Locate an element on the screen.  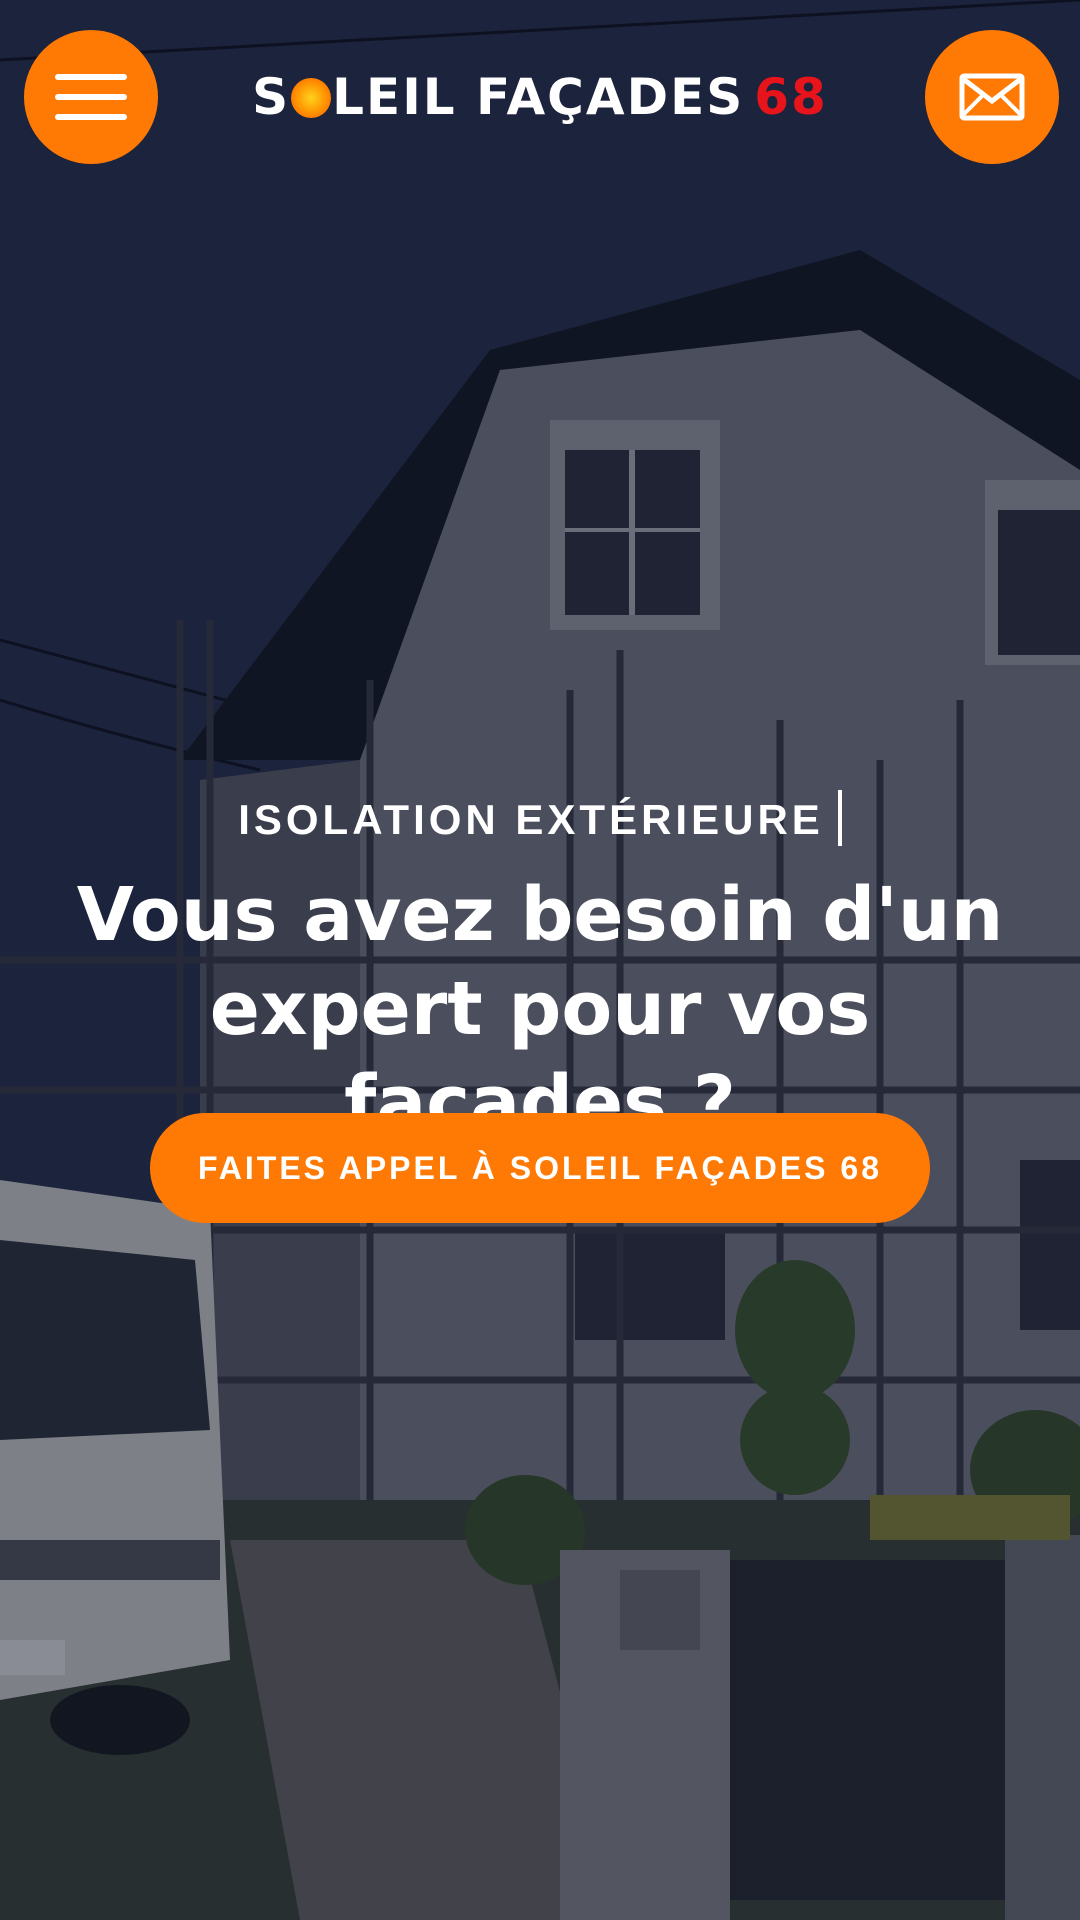
hero-eyebrow: ISOLATION EXTÉRIEURE is located at coordinates (540, 818).